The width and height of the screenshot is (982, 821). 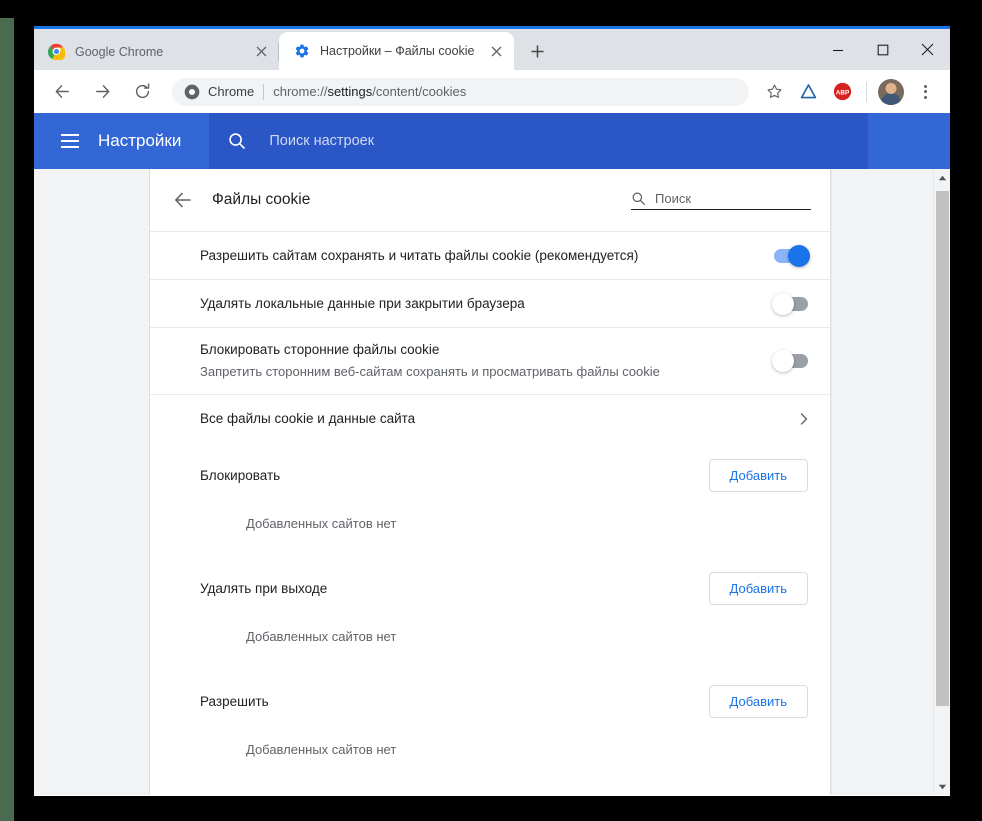 I want to click on add-button-allow: Добавить, so click(x=758, y=701).